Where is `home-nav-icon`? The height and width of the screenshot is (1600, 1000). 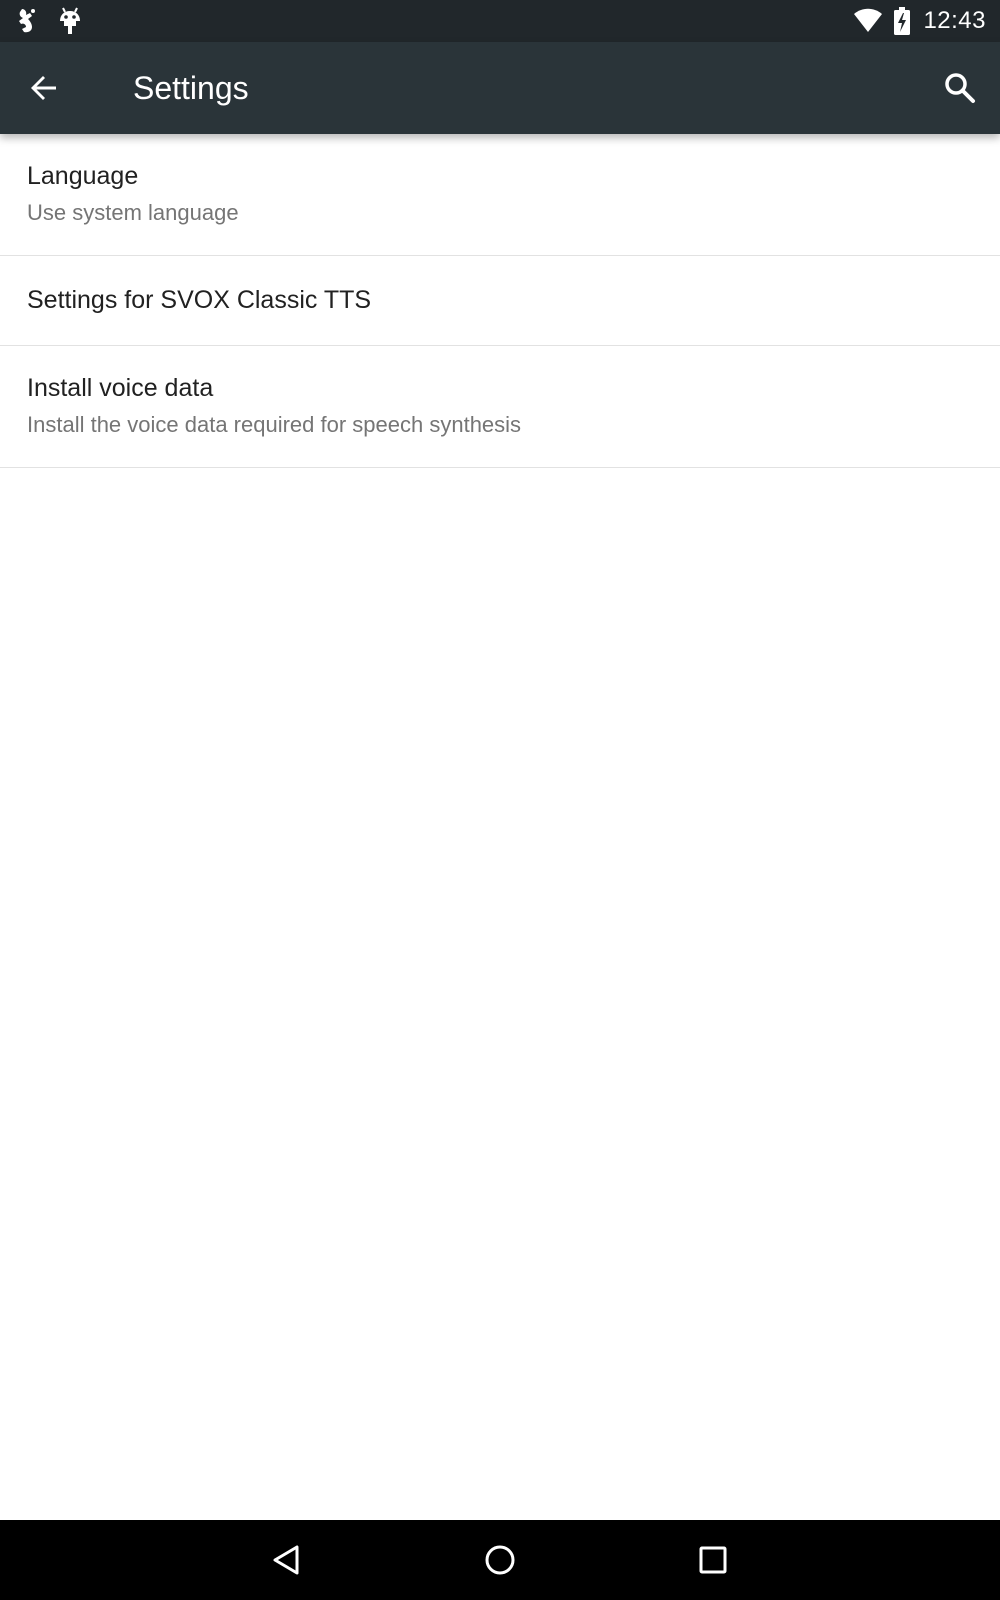
home-nav-icon is located at coordinates (500, 1560).